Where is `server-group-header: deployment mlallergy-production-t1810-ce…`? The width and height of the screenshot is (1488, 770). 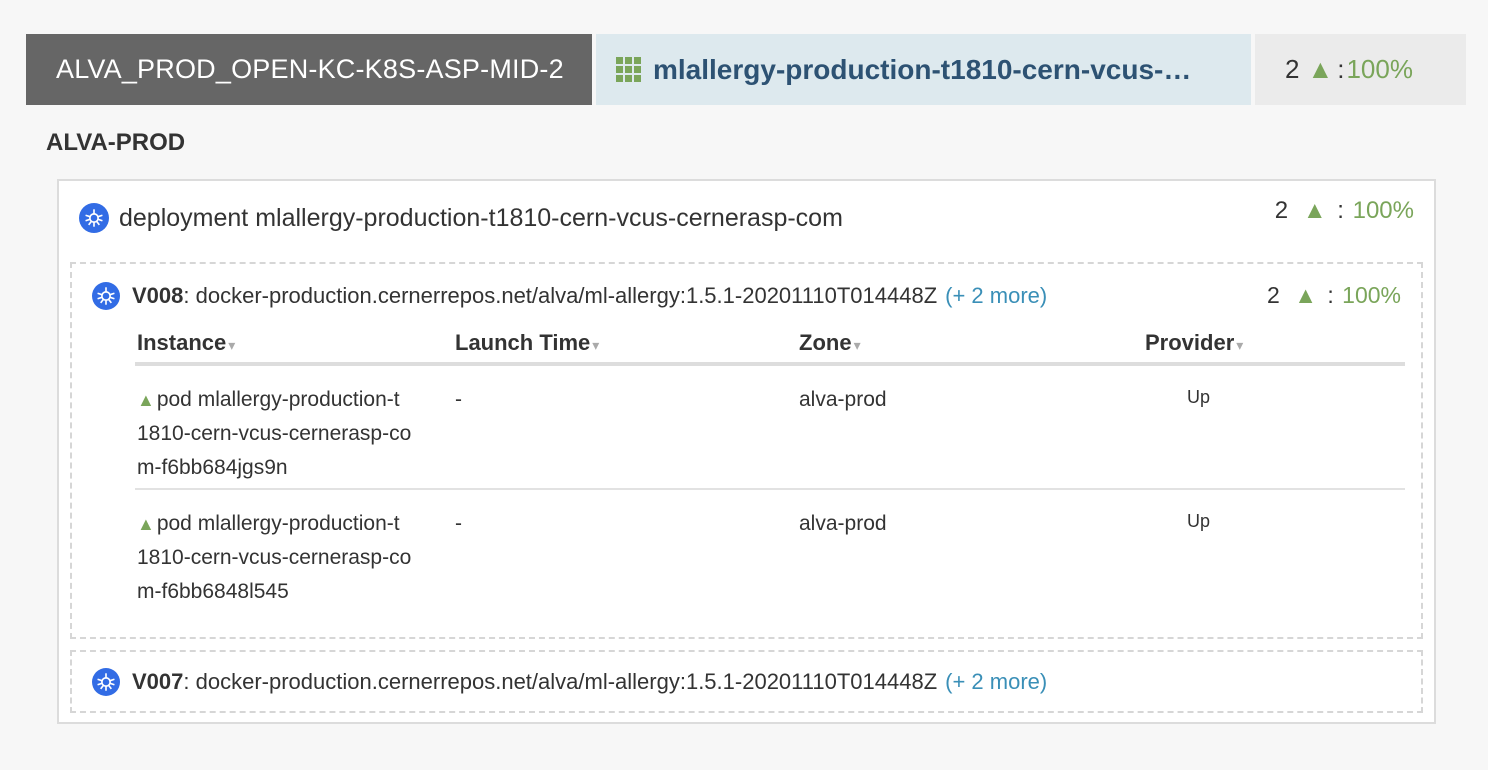 server-group-header: deployment mlallergy-production-t1810-ce… is located at coordinates (746, 215).